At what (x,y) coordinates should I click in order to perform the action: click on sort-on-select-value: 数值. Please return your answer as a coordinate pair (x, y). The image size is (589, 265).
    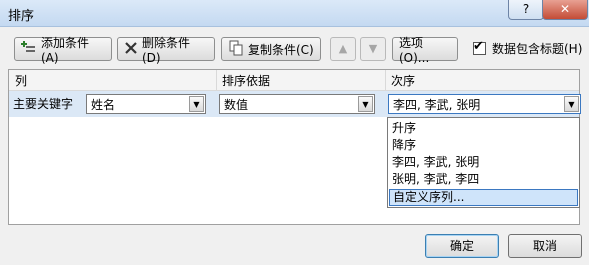
    Looking at the image, I should click on (236, 105).